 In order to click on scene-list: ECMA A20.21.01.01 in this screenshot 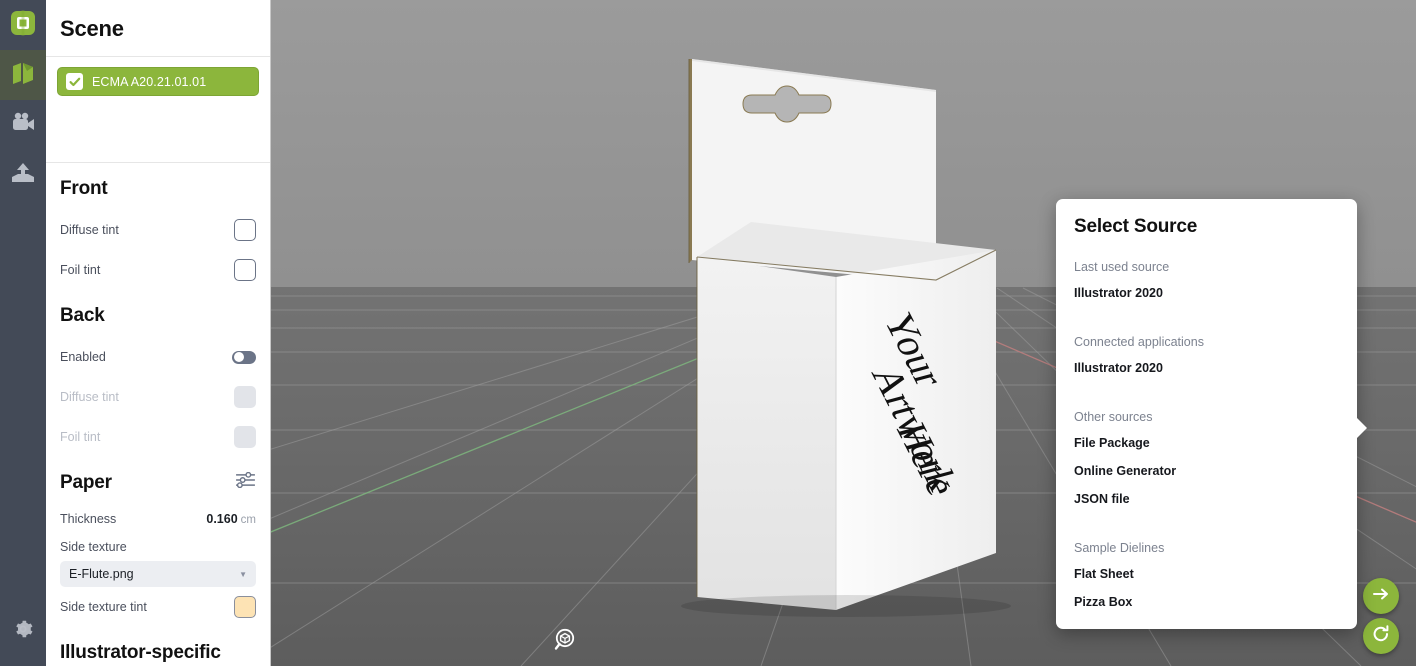, I will do `click(158, 109)`.